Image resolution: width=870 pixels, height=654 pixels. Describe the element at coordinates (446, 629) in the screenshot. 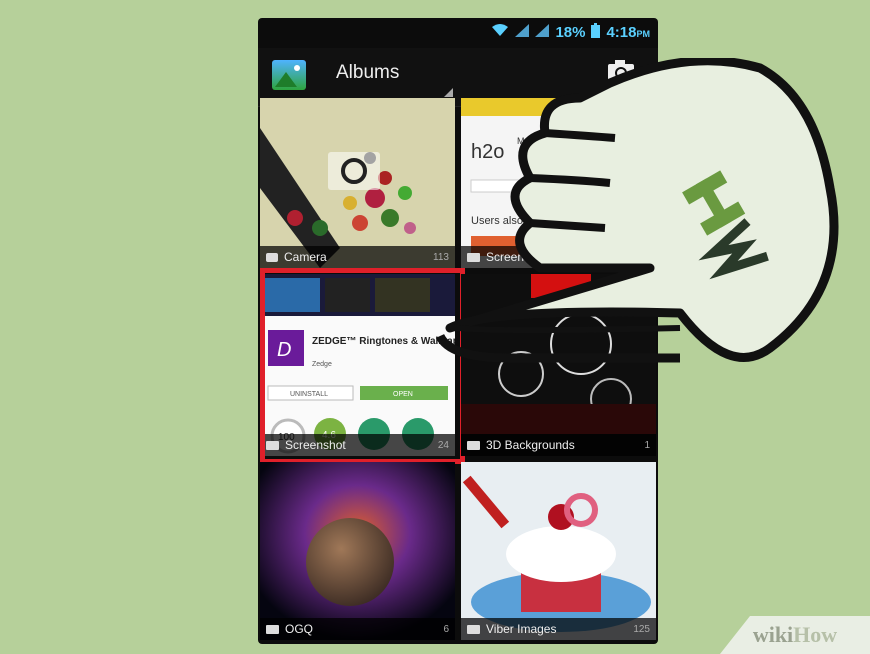

I see `album-count: 6` at that location.